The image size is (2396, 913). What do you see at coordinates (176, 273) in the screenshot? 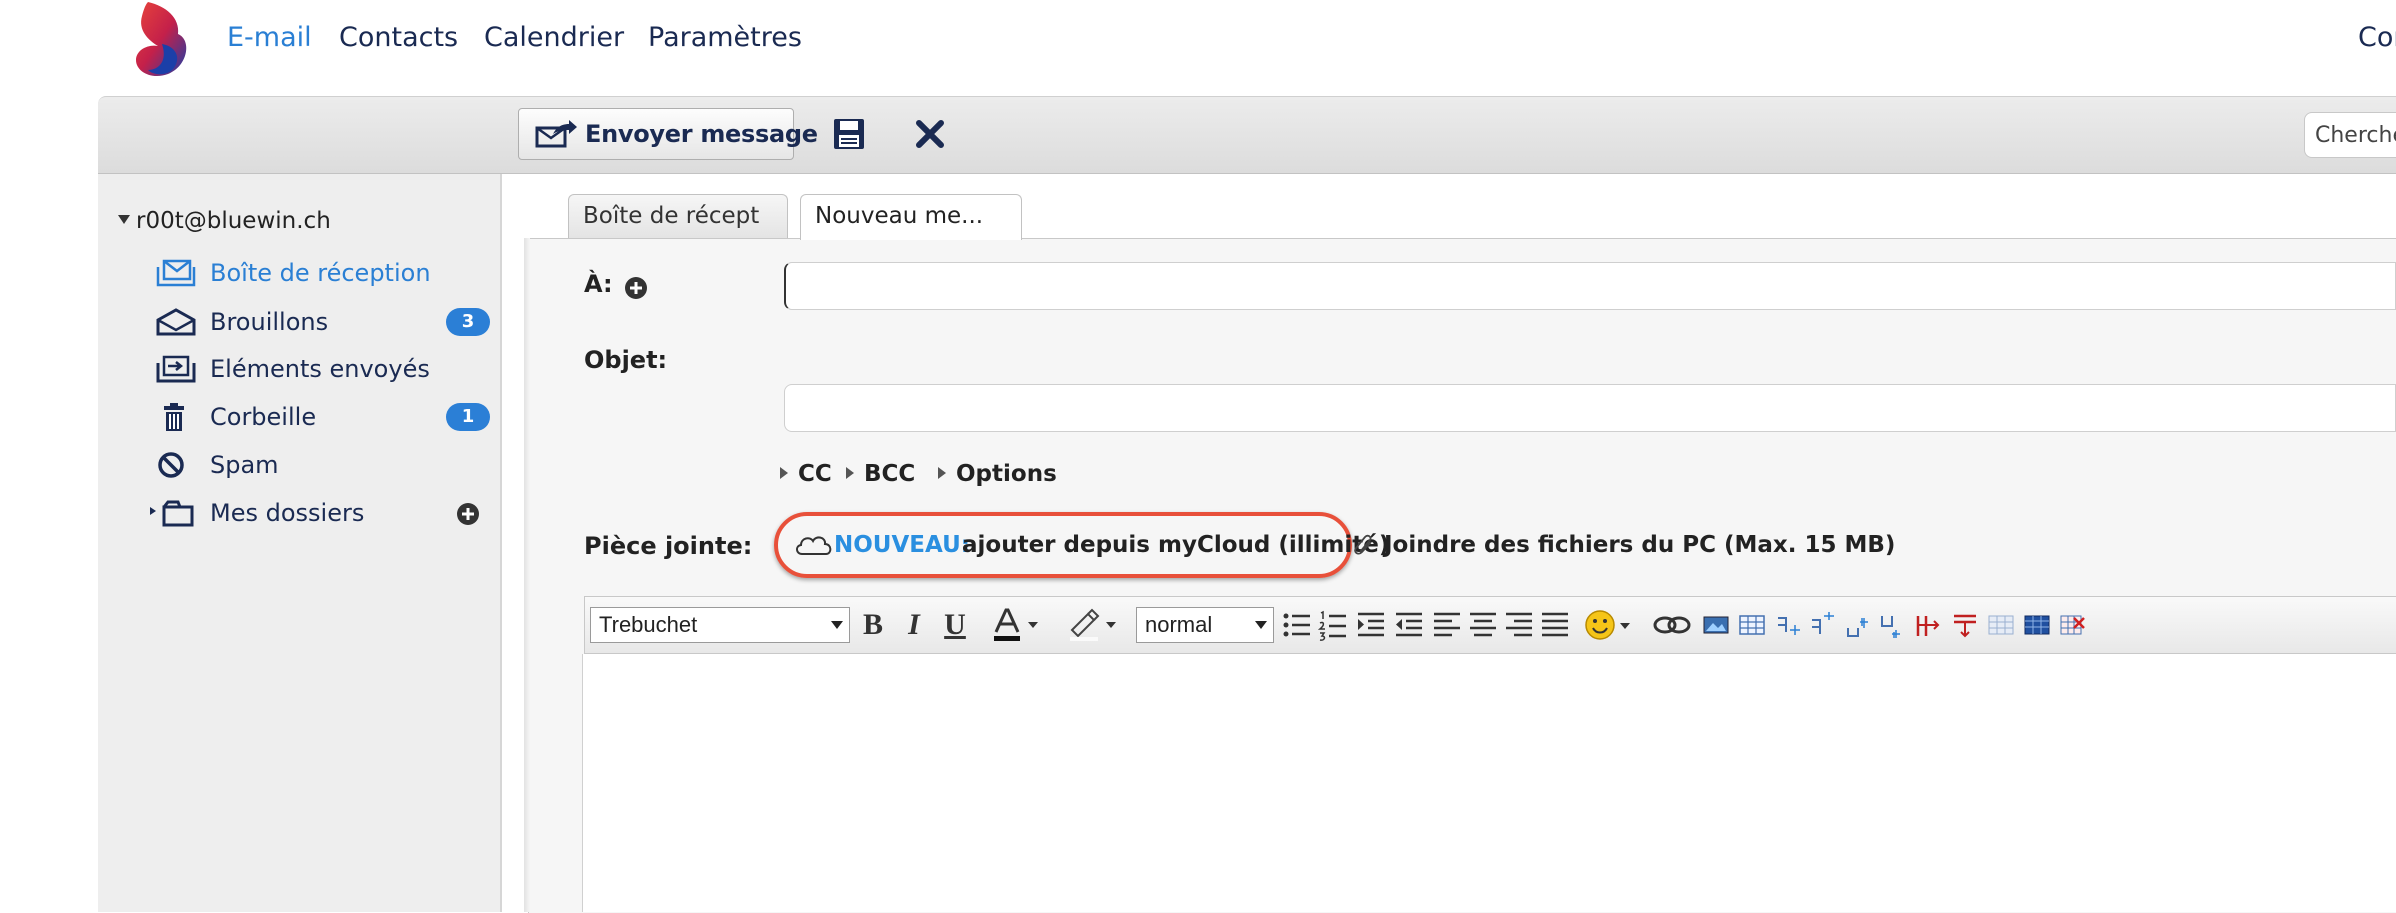
I see `inbox-icon` at bounding box center [176, 273].